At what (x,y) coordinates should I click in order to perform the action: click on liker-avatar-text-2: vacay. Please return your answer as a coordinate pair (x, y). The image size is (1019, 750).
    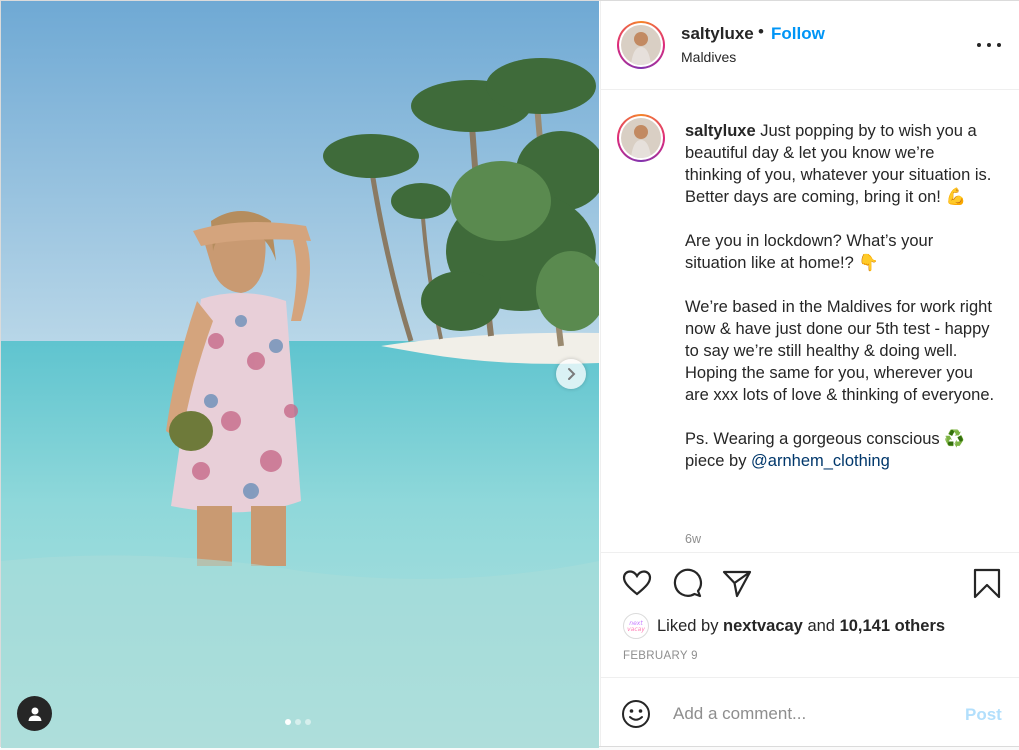
    Looking at the image, I should click on (636, 629).